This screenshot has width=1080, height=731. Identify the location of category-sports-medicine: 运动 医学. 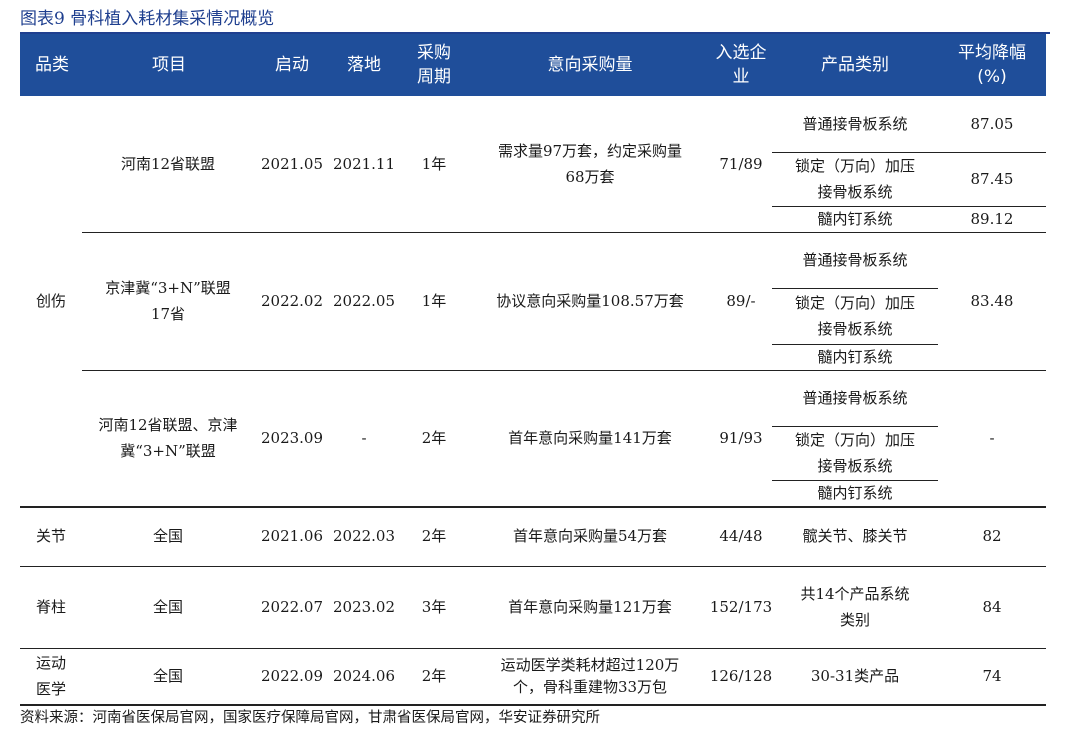
(50, 676).